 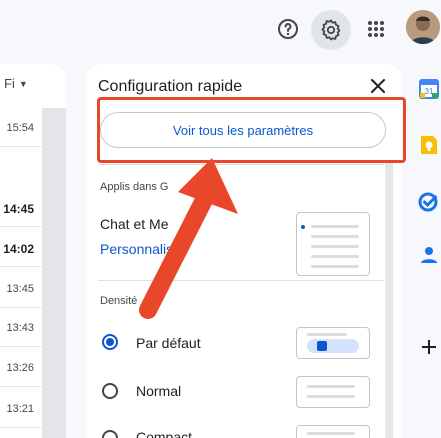 What do you see at coordinates (110, 342) in the screenshot?
I see `density-default-radio` at bounding box center [110, 342].